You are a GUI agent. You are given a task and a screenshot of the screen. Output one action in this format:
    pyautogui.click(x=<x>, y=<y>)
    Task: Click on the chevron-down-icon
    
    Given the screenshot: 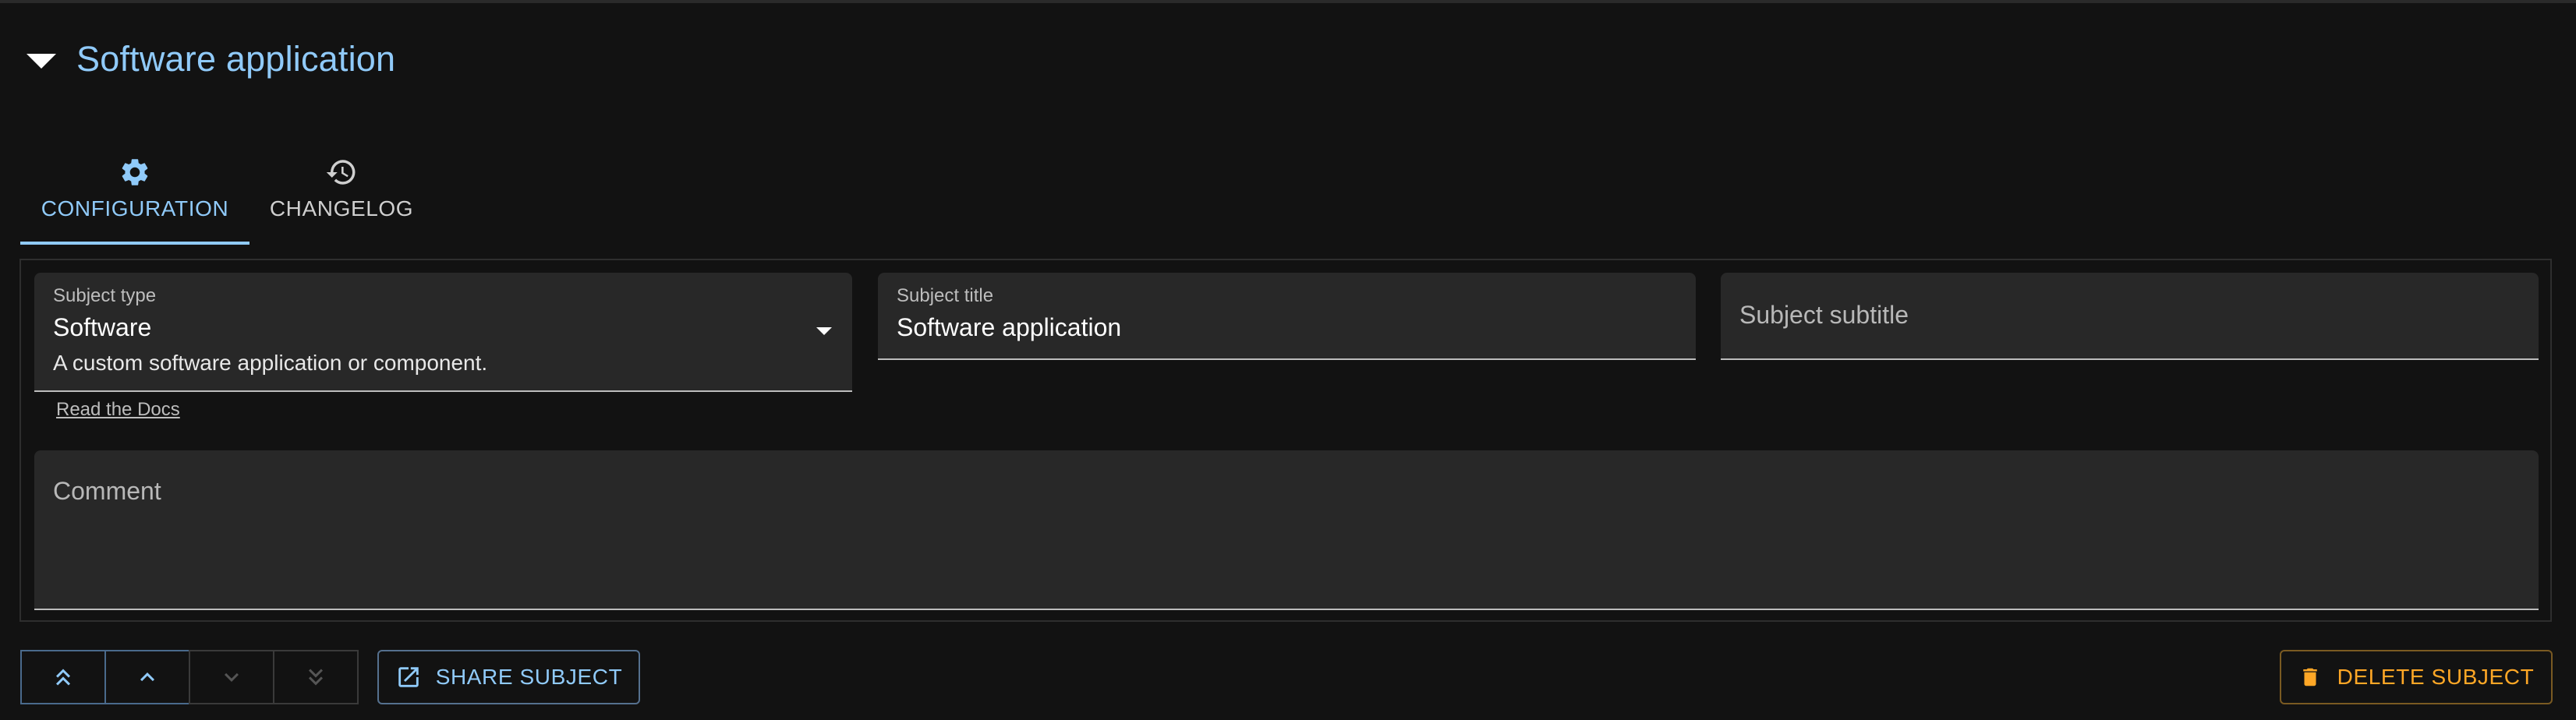 What is the action you would take?
    pyautogui.click(x=232, y=677)
    